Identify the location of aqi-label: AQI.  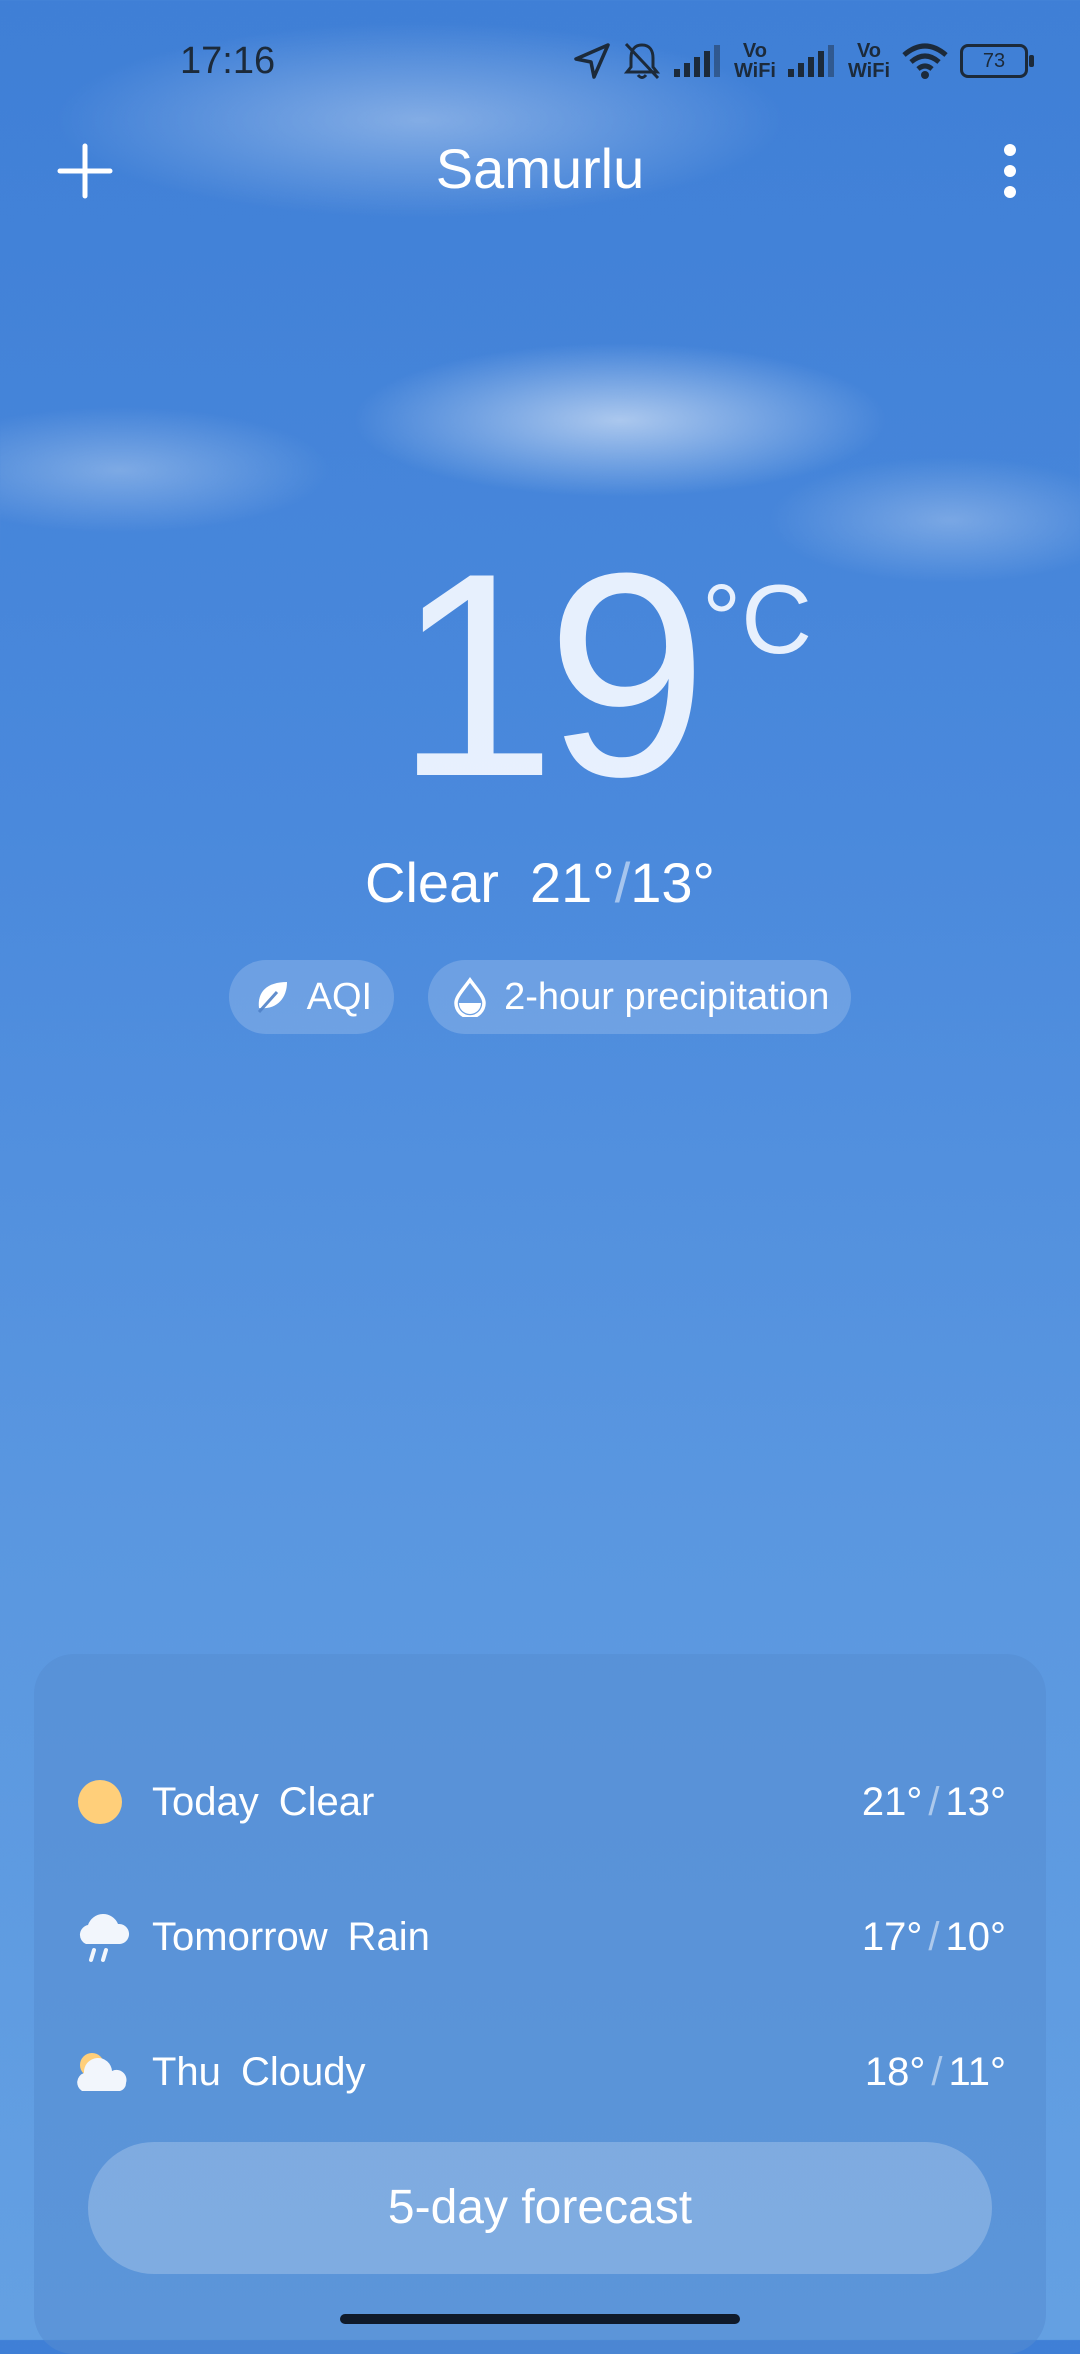
(339, 996).